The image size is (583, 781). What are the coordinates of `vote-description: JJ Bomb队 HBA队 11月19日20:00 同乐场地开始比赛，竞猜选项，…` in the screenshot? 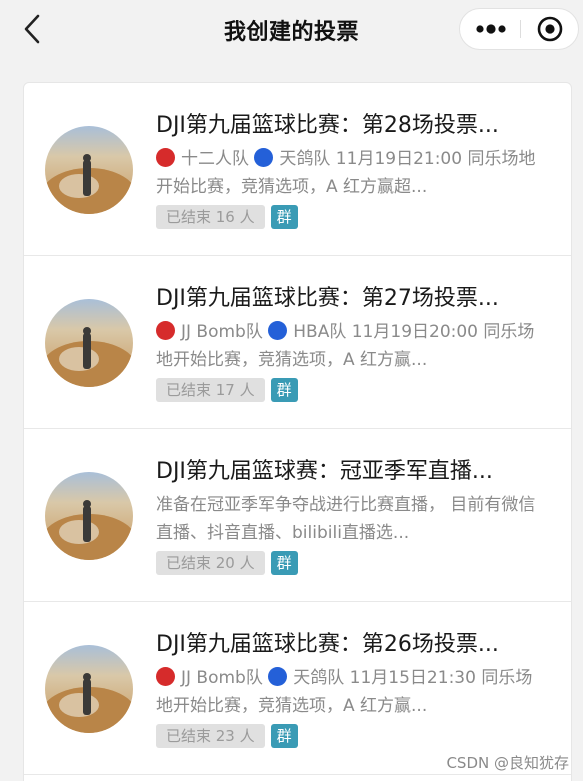 It's located at (348, 346).